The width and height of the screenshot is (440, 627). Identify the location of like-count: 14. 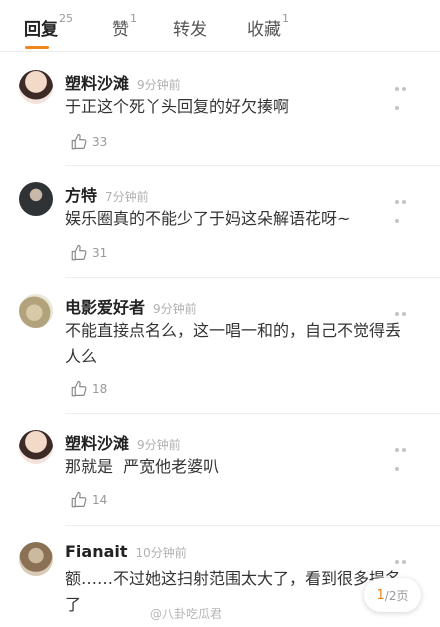
(100, 500).